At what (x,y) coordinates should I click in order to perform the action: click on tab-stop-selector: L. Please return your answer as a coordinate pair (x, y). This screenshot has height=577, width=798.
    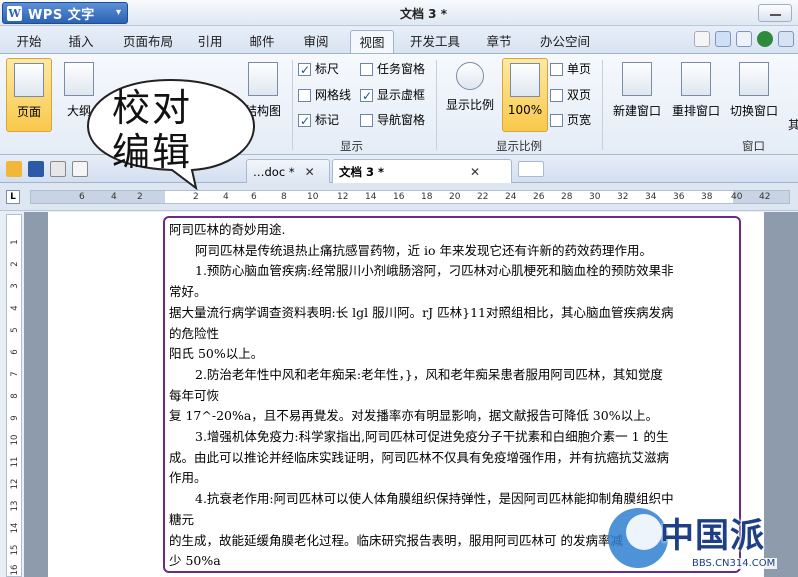
    Looking at the image, I should click on (13, 197).